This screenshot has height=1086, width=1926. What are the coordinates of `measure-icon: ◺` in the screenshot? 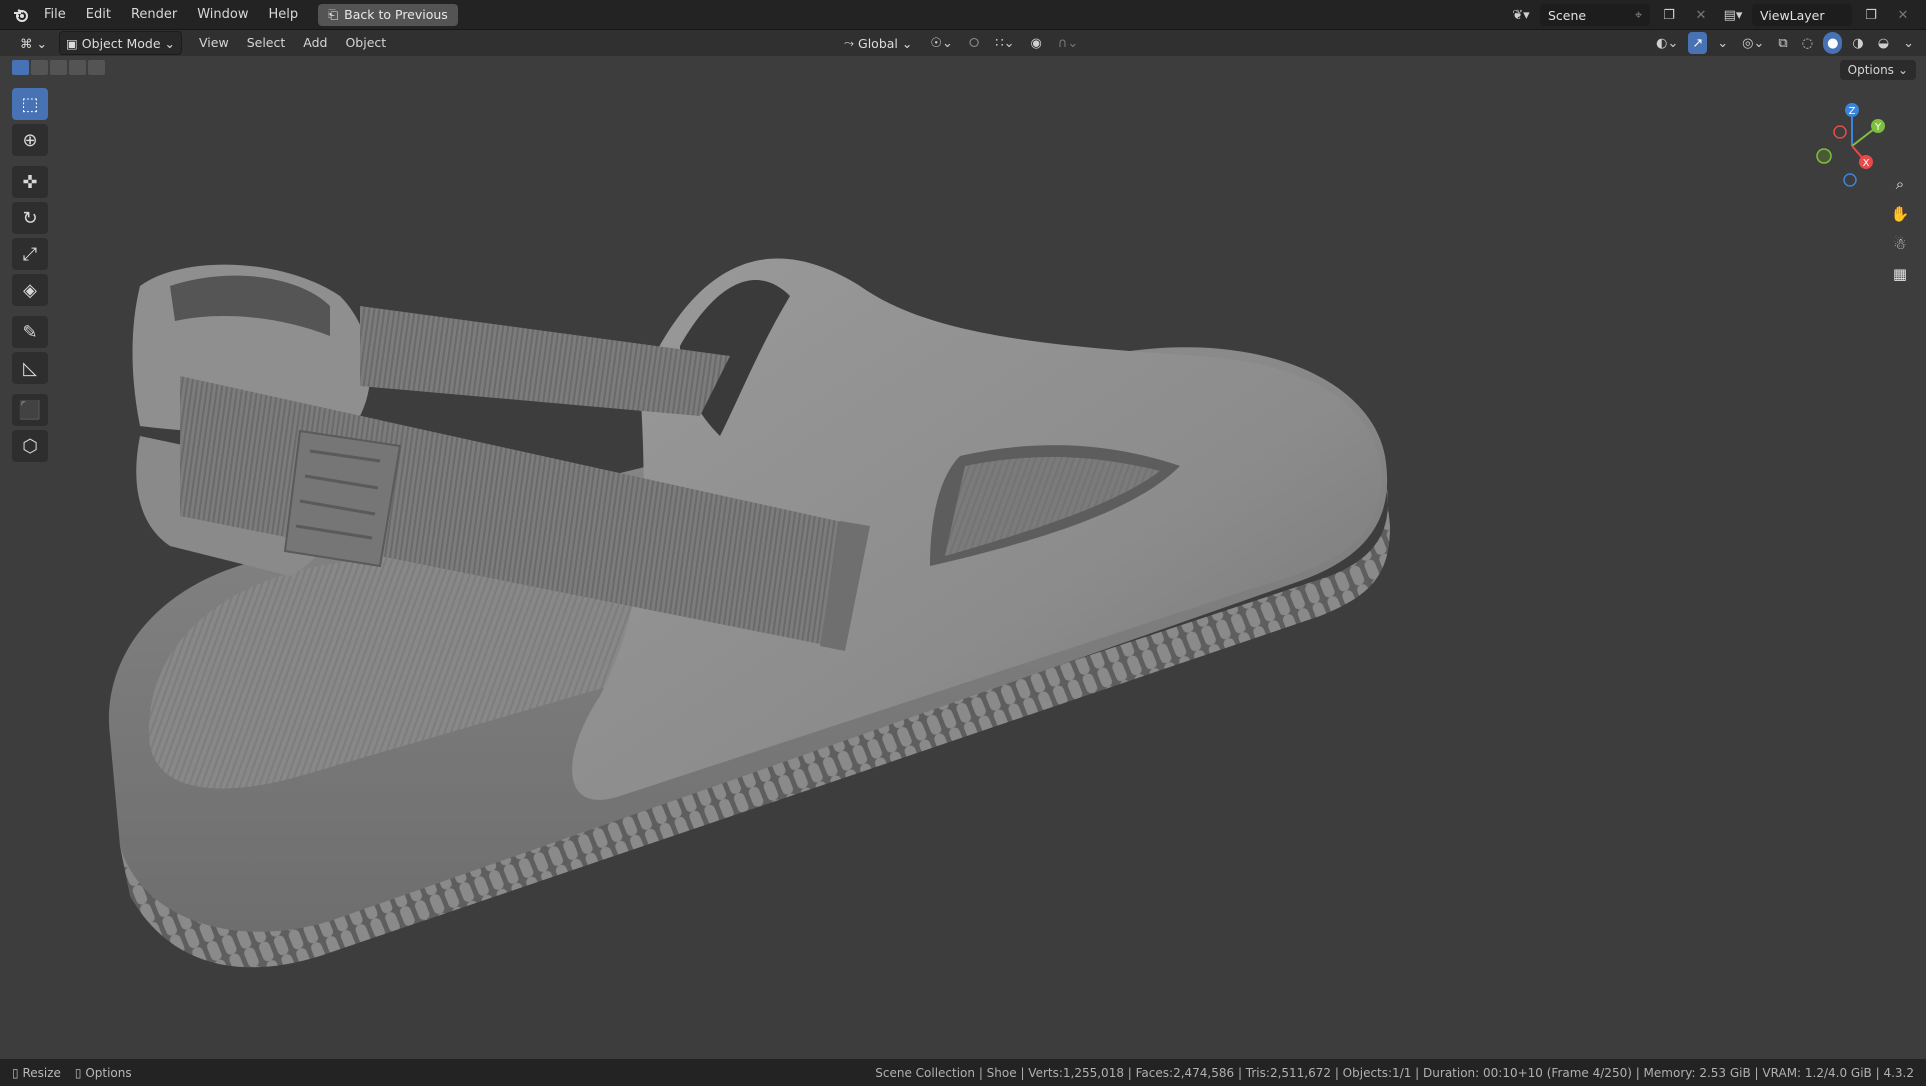 It's located at (30, 368).